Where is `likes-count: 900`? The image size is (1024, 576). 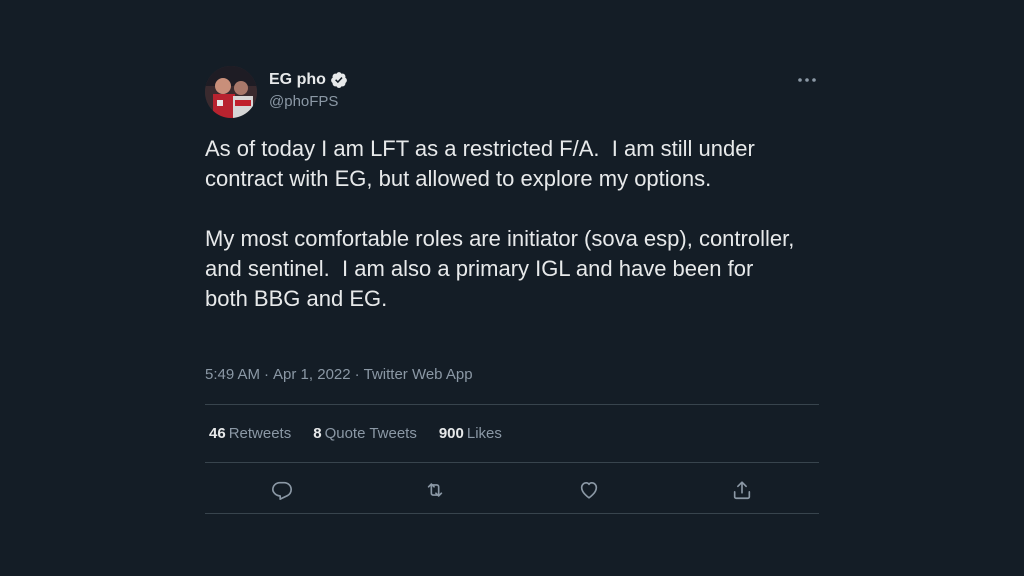
likes-count: 900 is located at coordinates (451, 433).